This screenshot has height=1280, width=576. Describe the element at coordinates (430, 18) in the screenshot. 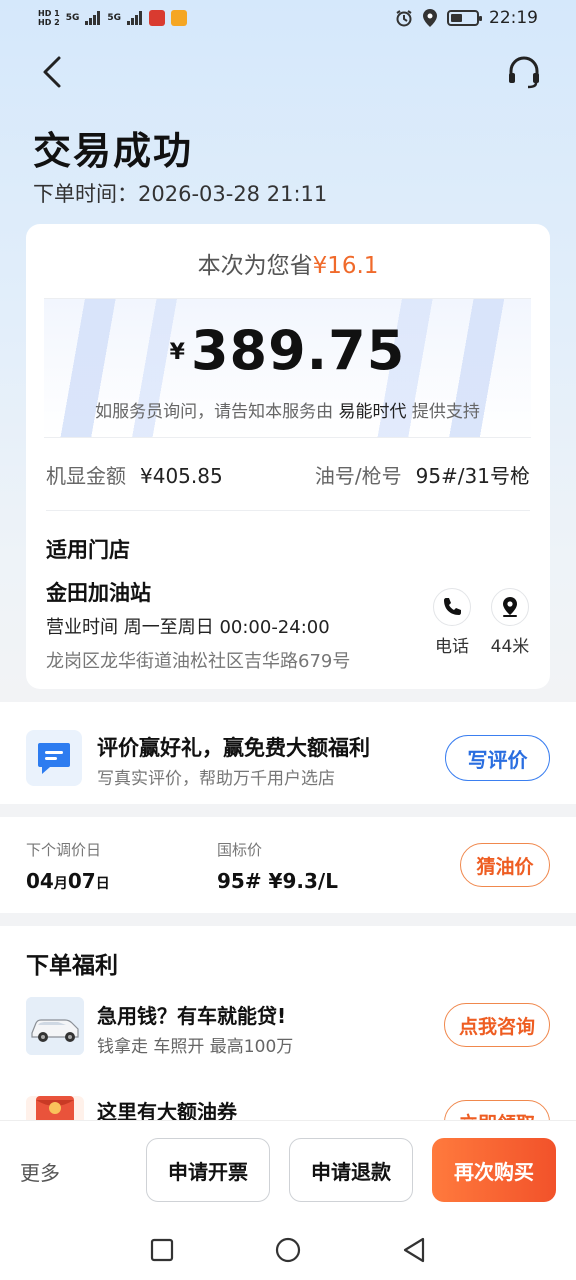

I see `location-icon` at that location.